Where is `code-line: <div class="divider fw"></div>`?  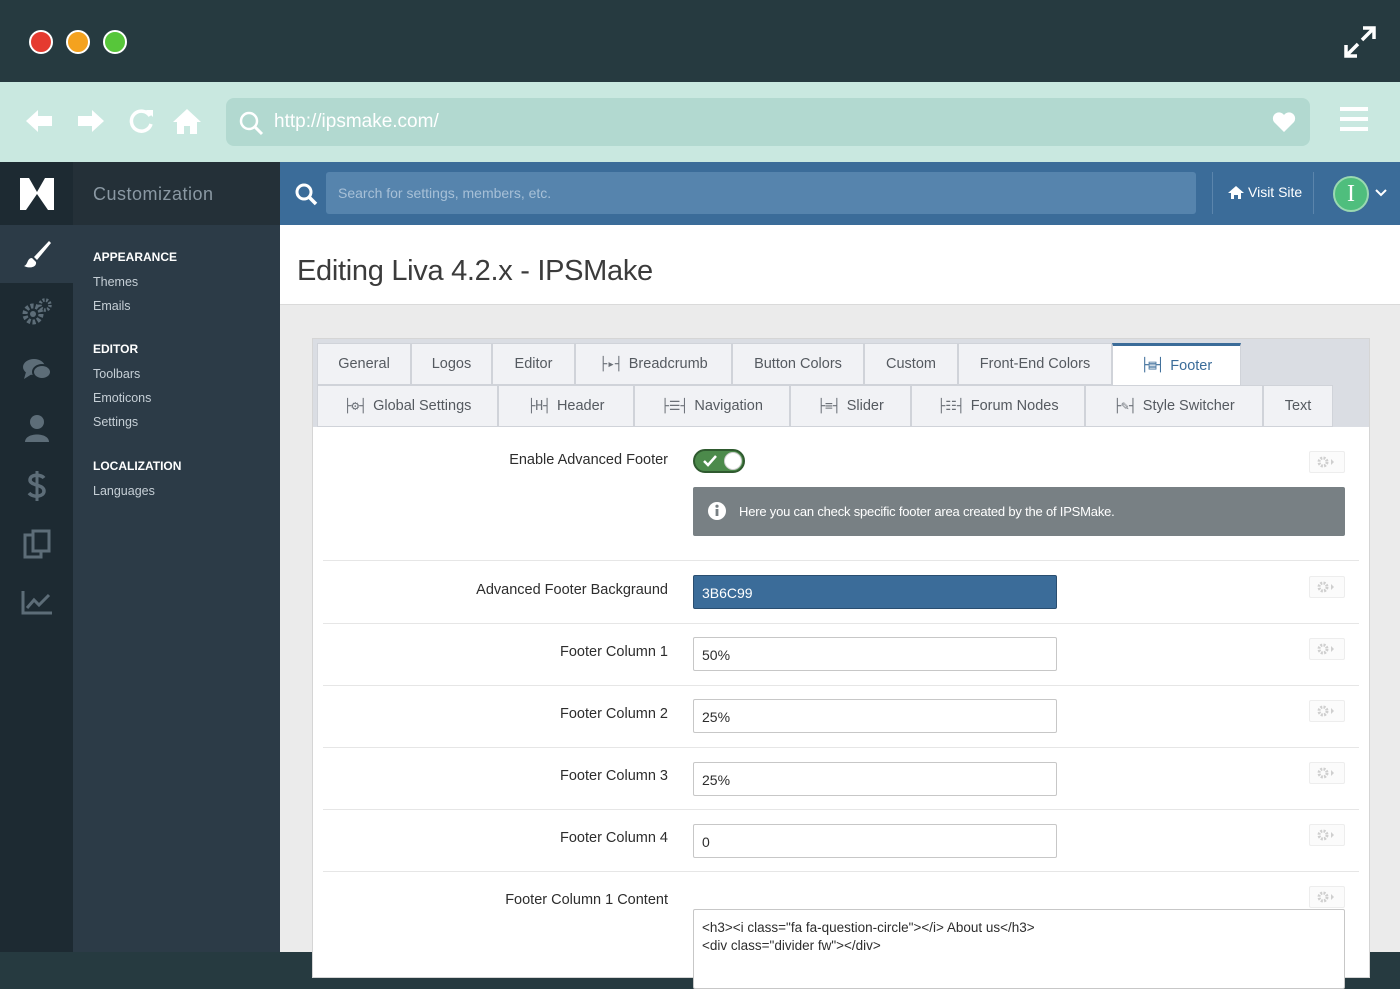 code-line: <div class="divider fw"></div> is located at coordinates (791, 945).